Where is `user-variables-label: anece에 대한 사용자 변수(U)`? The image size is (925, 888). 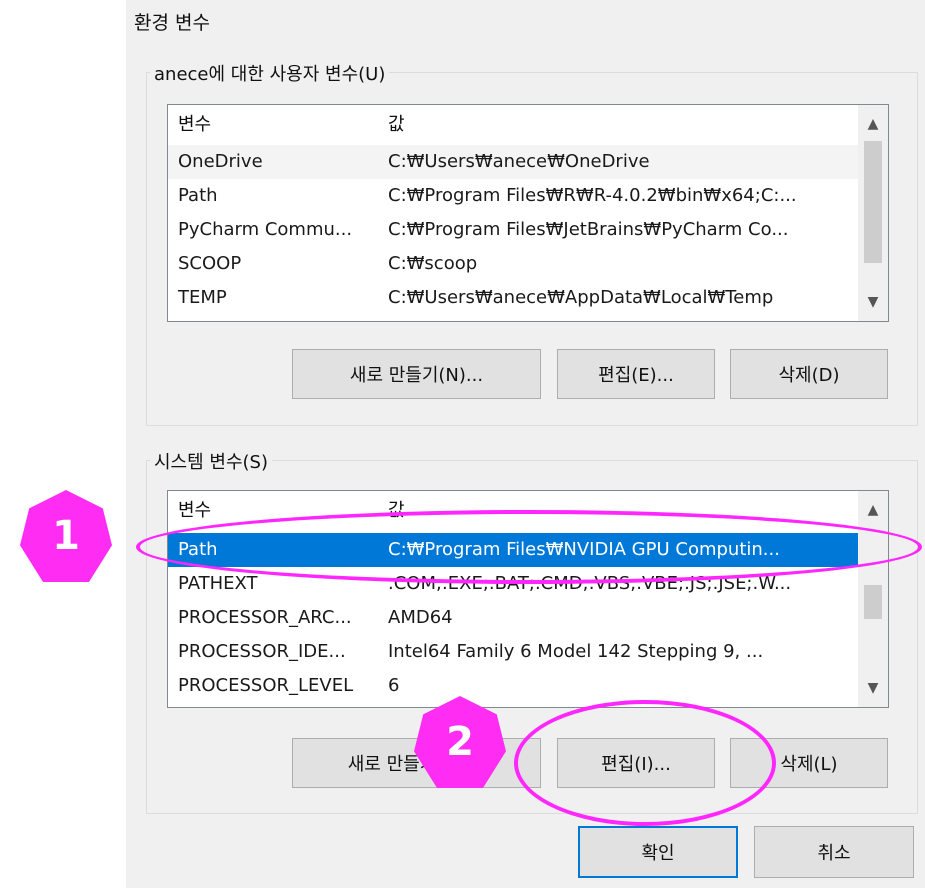 user-variables-label: anece에 대한 사용자 변수(U) is located at coordinates (270, 73).